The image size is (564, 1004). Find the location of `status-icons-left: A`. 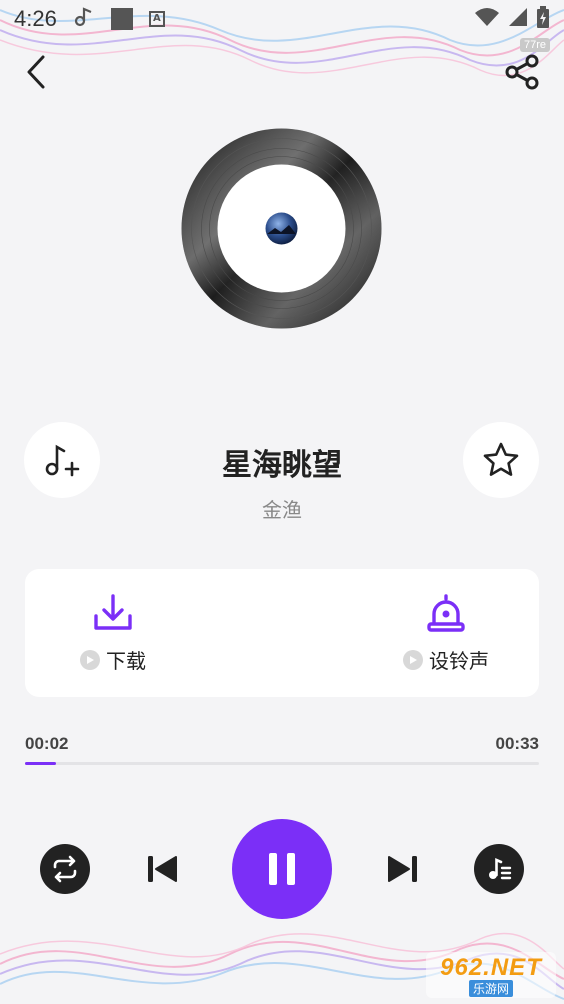

status-icons-left: A is located at coordinates (119, 19).